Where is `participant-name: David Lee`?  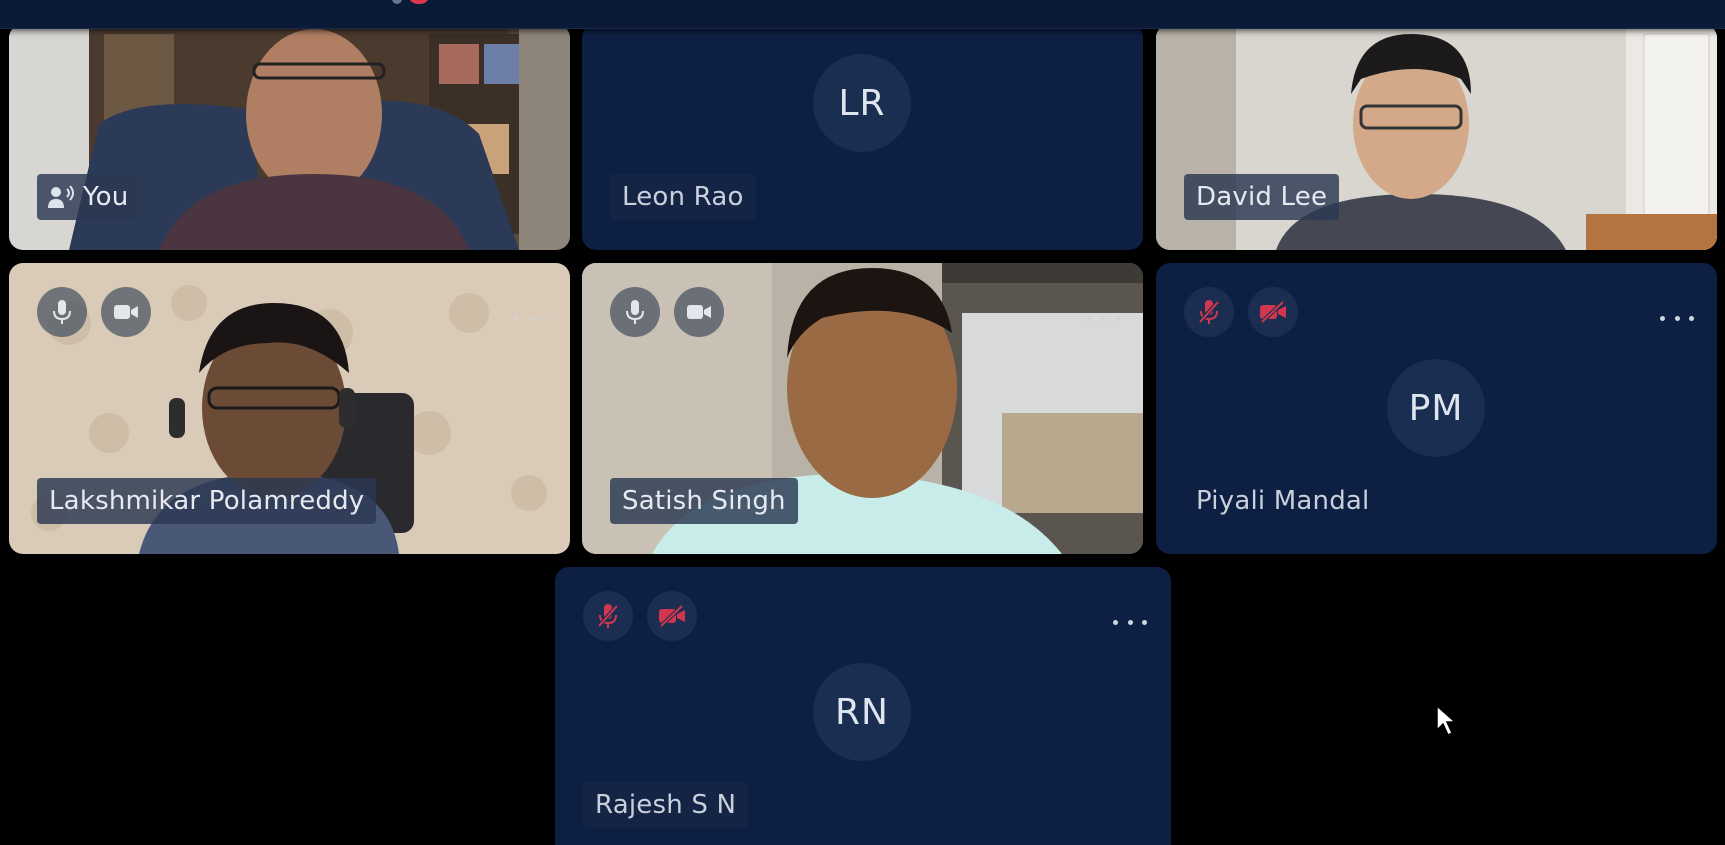
participant-name: David Lee is located at coordinates (1262, 197).